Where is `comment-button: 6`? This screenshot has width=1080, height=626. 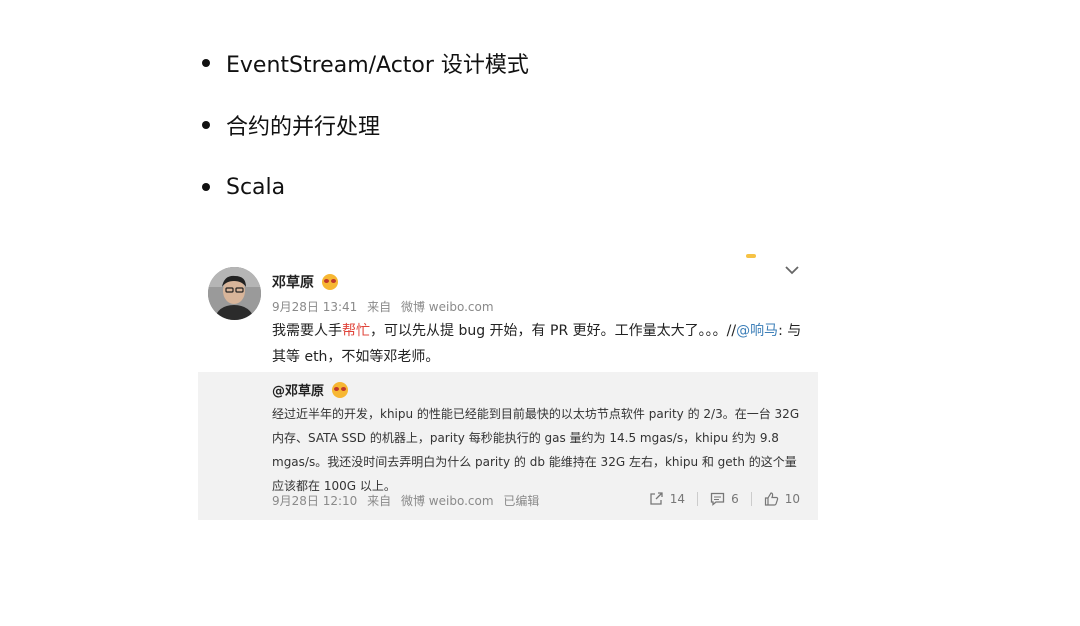
comment-button: 6 is located at coordinates (724, 499).